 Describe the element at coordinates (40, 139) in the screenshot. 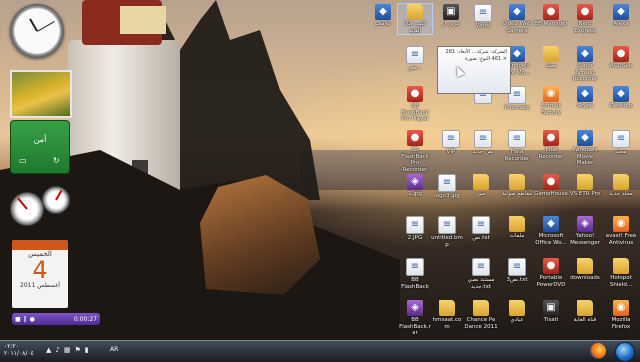

I see `security-label: أمن` at that location.